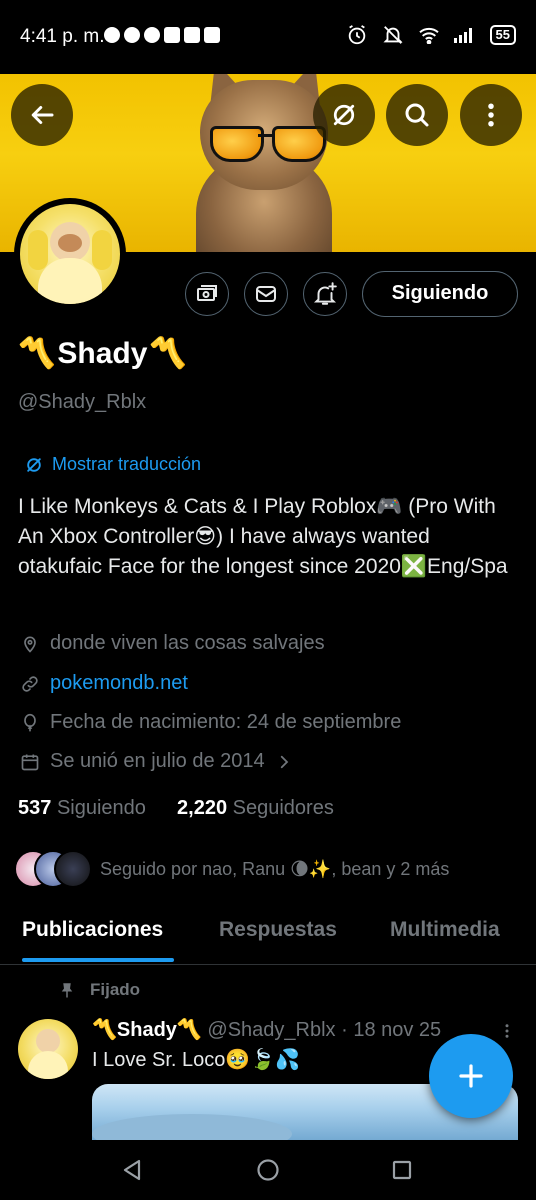 The width and height of the screenshot is (536, 1200). Describe the element at coordinates (162, 35) in the screenshot. I see `notification-icons` at that location.